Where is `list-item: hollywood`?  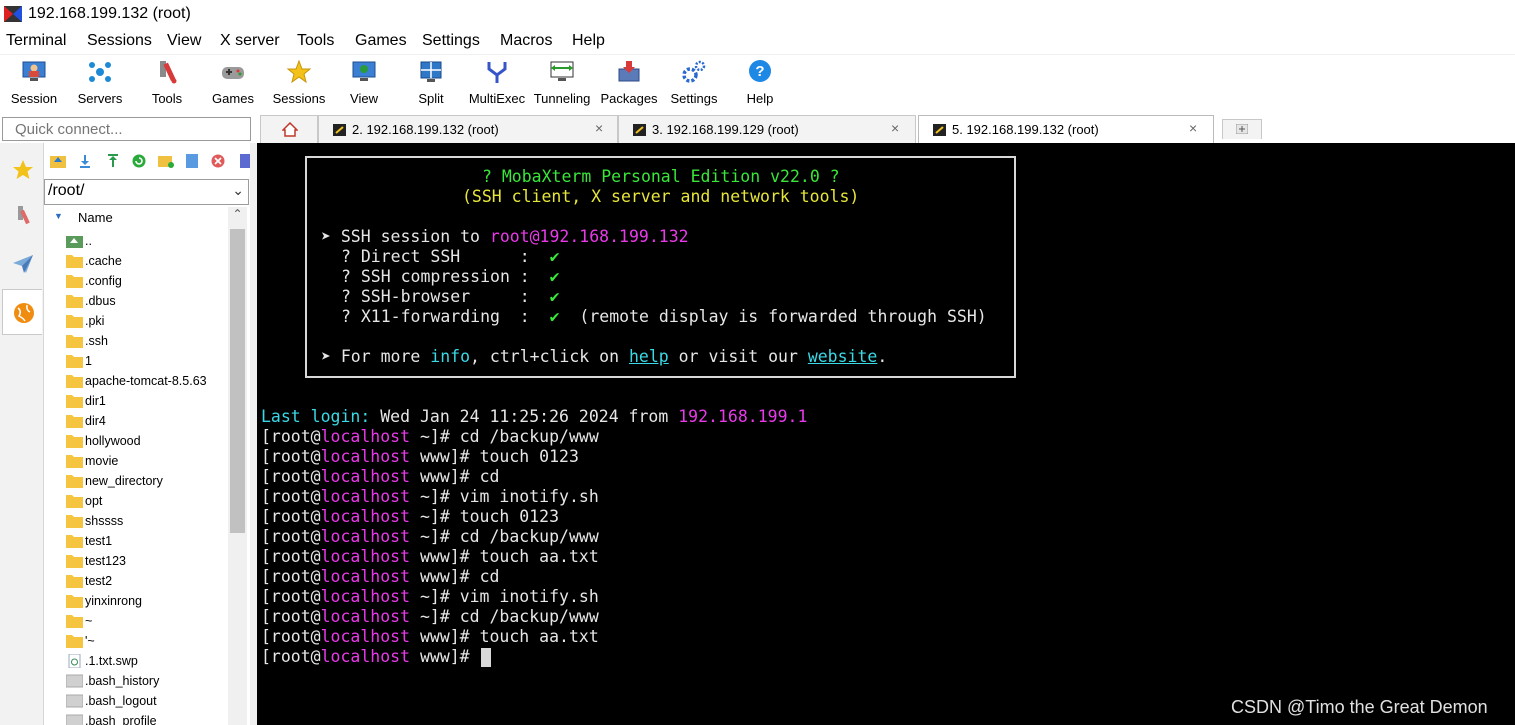 list-item: hollywood is located at coordinates (136, 441).